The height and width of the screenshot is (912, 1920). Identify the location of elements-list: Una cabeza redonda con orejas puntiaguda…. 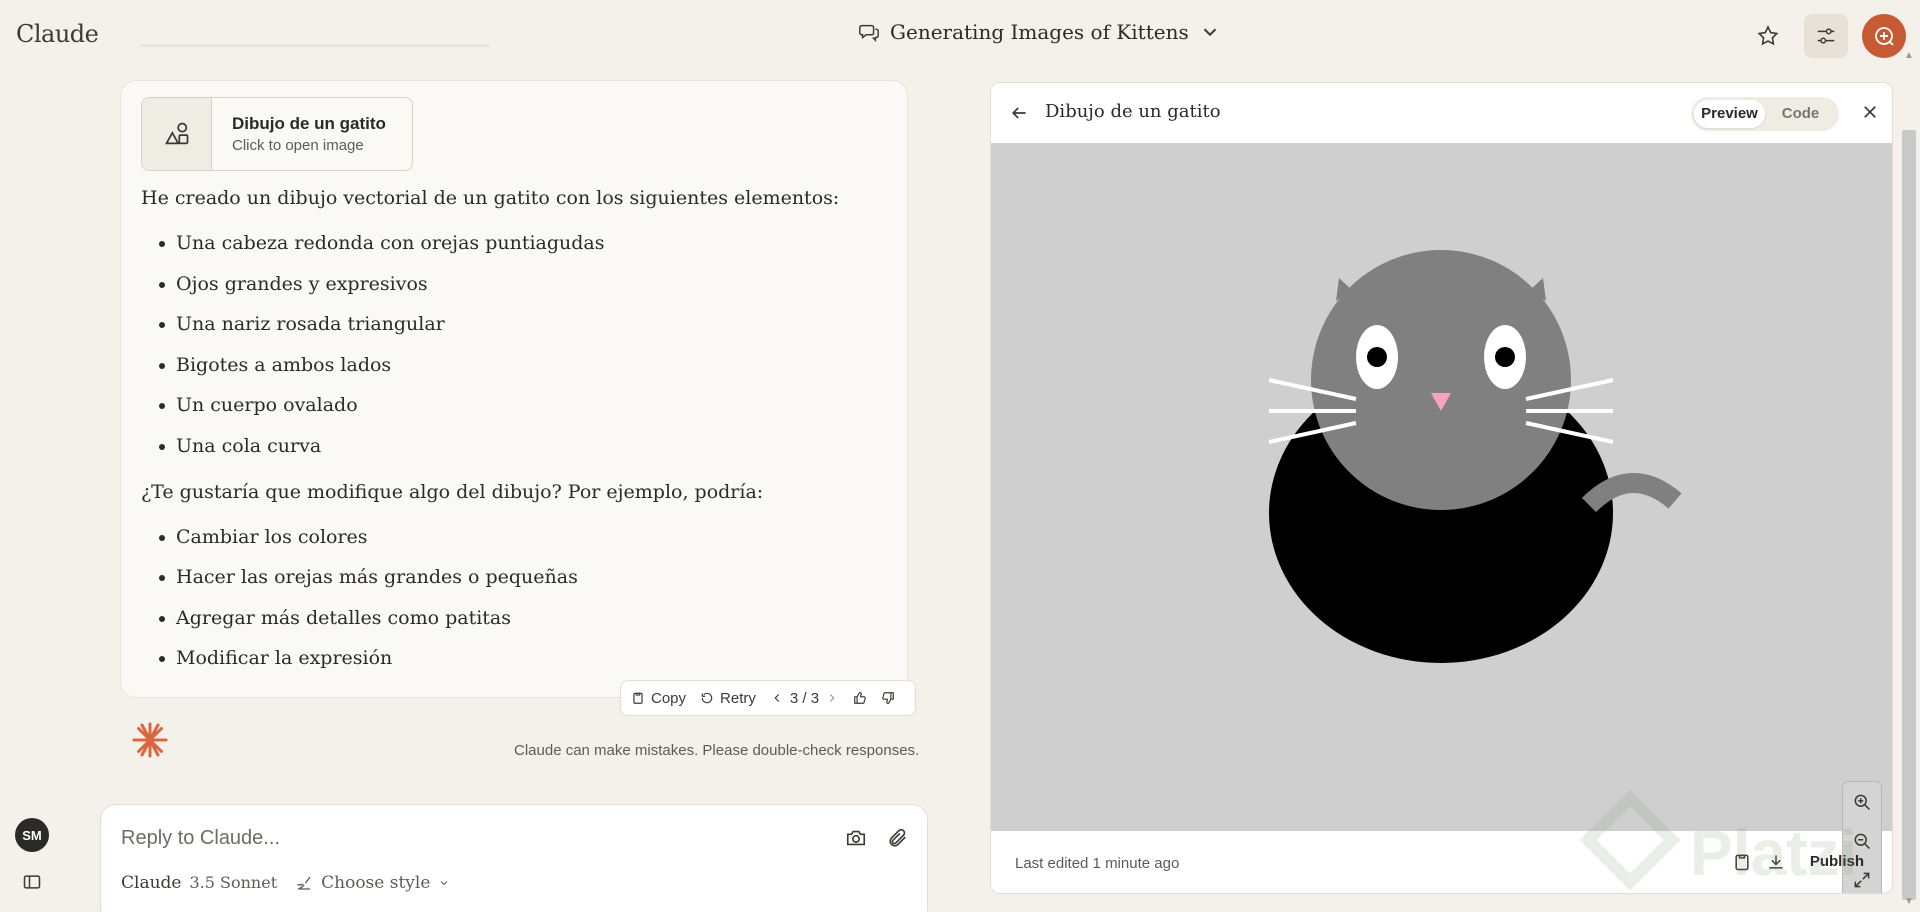
(511, 345).